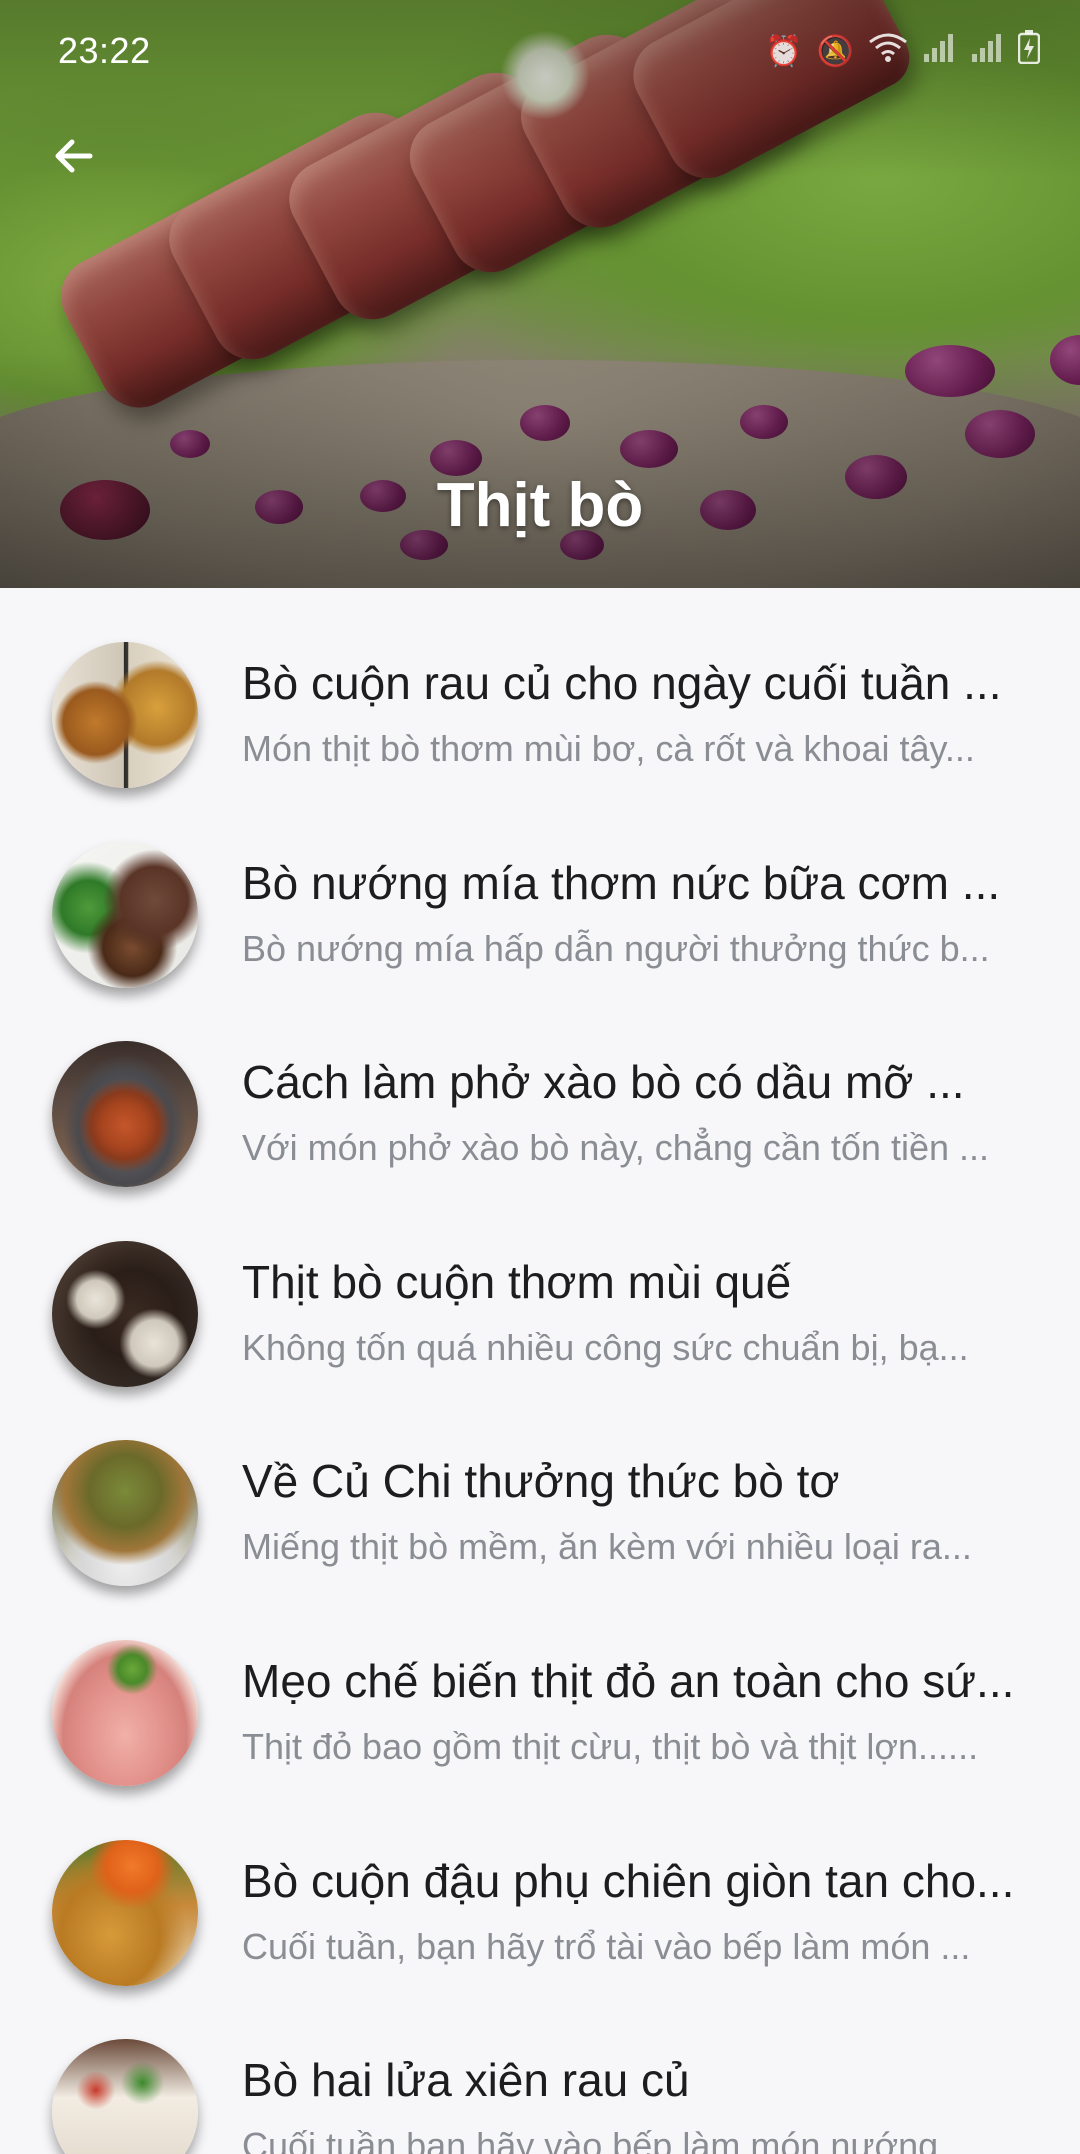  What do you see at coordinates (1029, 51) in the screenshot?
I see `battery-charging-icon` at bounding box center [1029, 51].